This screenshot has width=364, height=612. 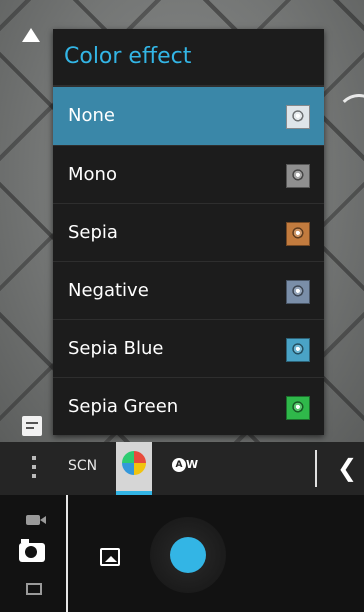 What do you see at coordinates (116, 348) in the screenshot?
I see `effect-label: Sepia Blue` at bounding box center [116, 348].